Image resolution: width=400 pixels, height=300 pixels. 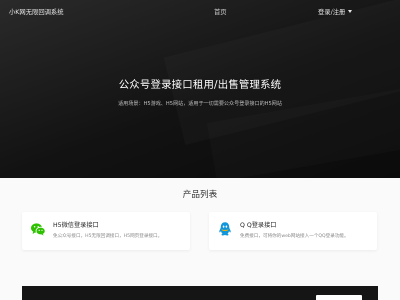 What do you see at coordinates (106, 231) in the screenshot?
I see `product-card-wechat-login: H5微信登录接口 免公众号接口，H5无限回调接口，H5网页登录接口。` at bounding box center [106, 231].